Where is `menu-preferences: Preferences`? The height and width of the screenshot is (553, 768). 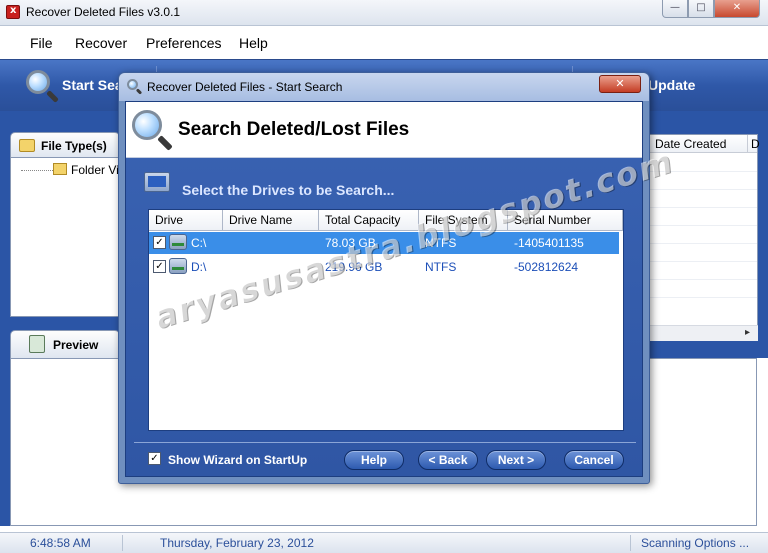 menu-preferences: Preferences is located at coordinates (183, 43).